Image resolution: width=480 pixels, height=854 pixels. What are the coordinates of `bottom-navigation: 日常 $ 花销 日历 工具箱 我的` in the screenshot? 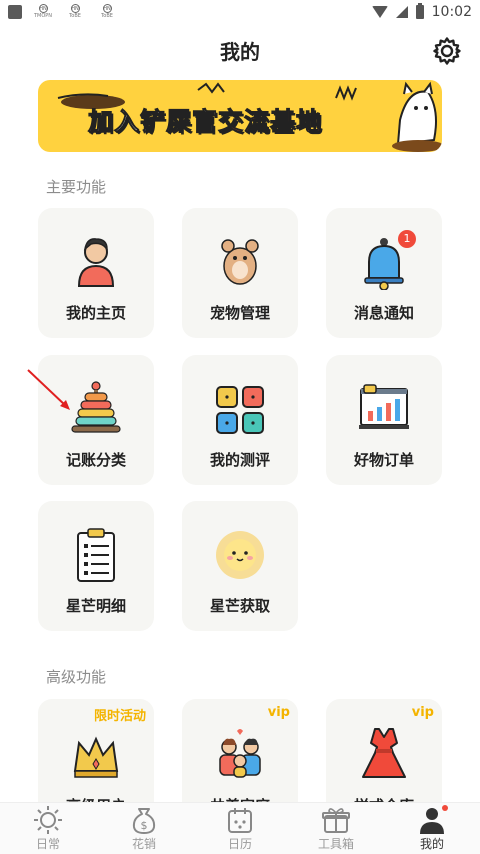 It's located at (240, 828).